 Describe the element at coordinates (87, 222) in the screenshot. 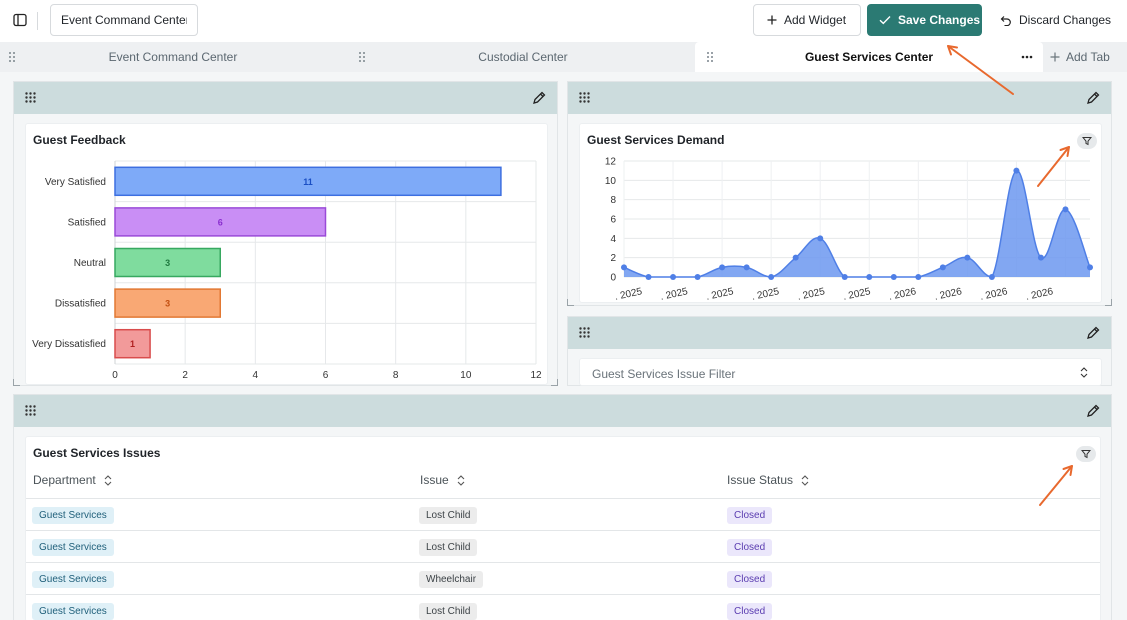

I see `y-tick-label: Satisfied` at that location.